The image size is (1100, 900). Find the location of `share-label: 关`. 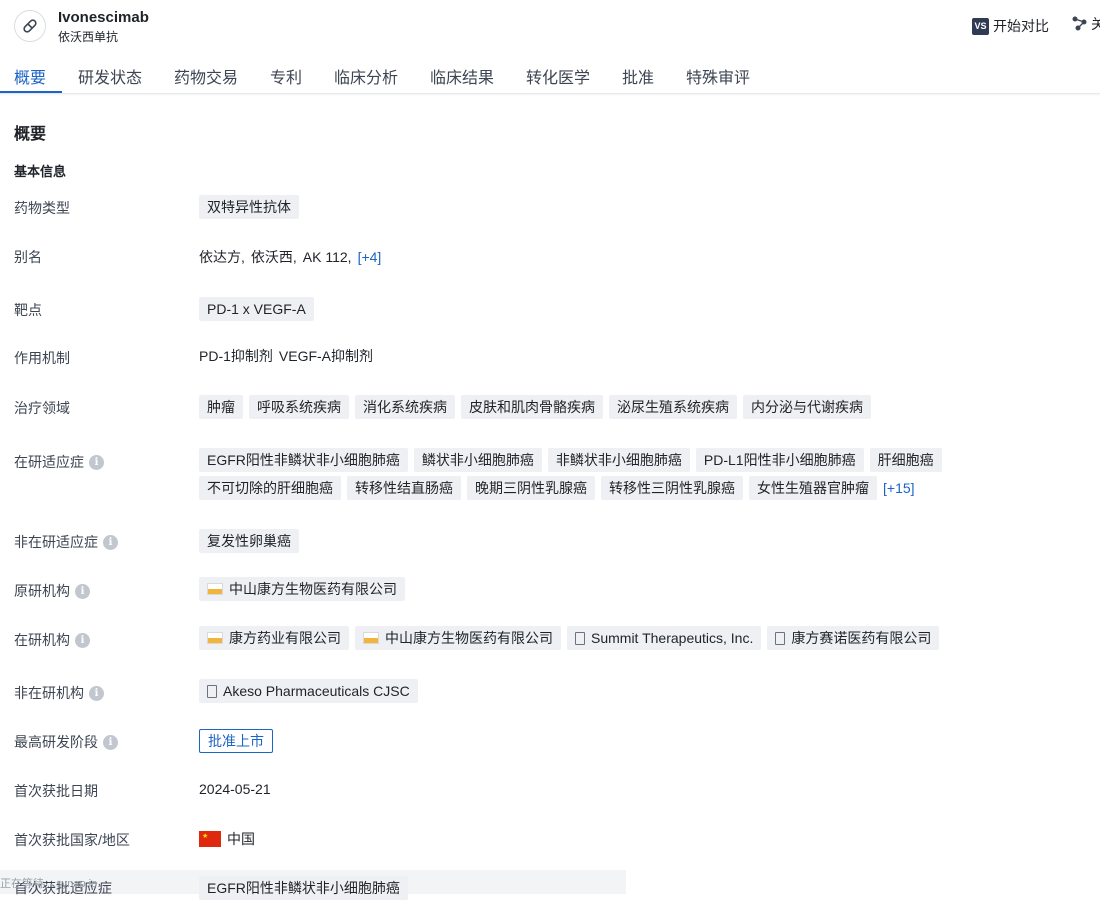

share-label: 关 is located at coordinates (1095, 24).